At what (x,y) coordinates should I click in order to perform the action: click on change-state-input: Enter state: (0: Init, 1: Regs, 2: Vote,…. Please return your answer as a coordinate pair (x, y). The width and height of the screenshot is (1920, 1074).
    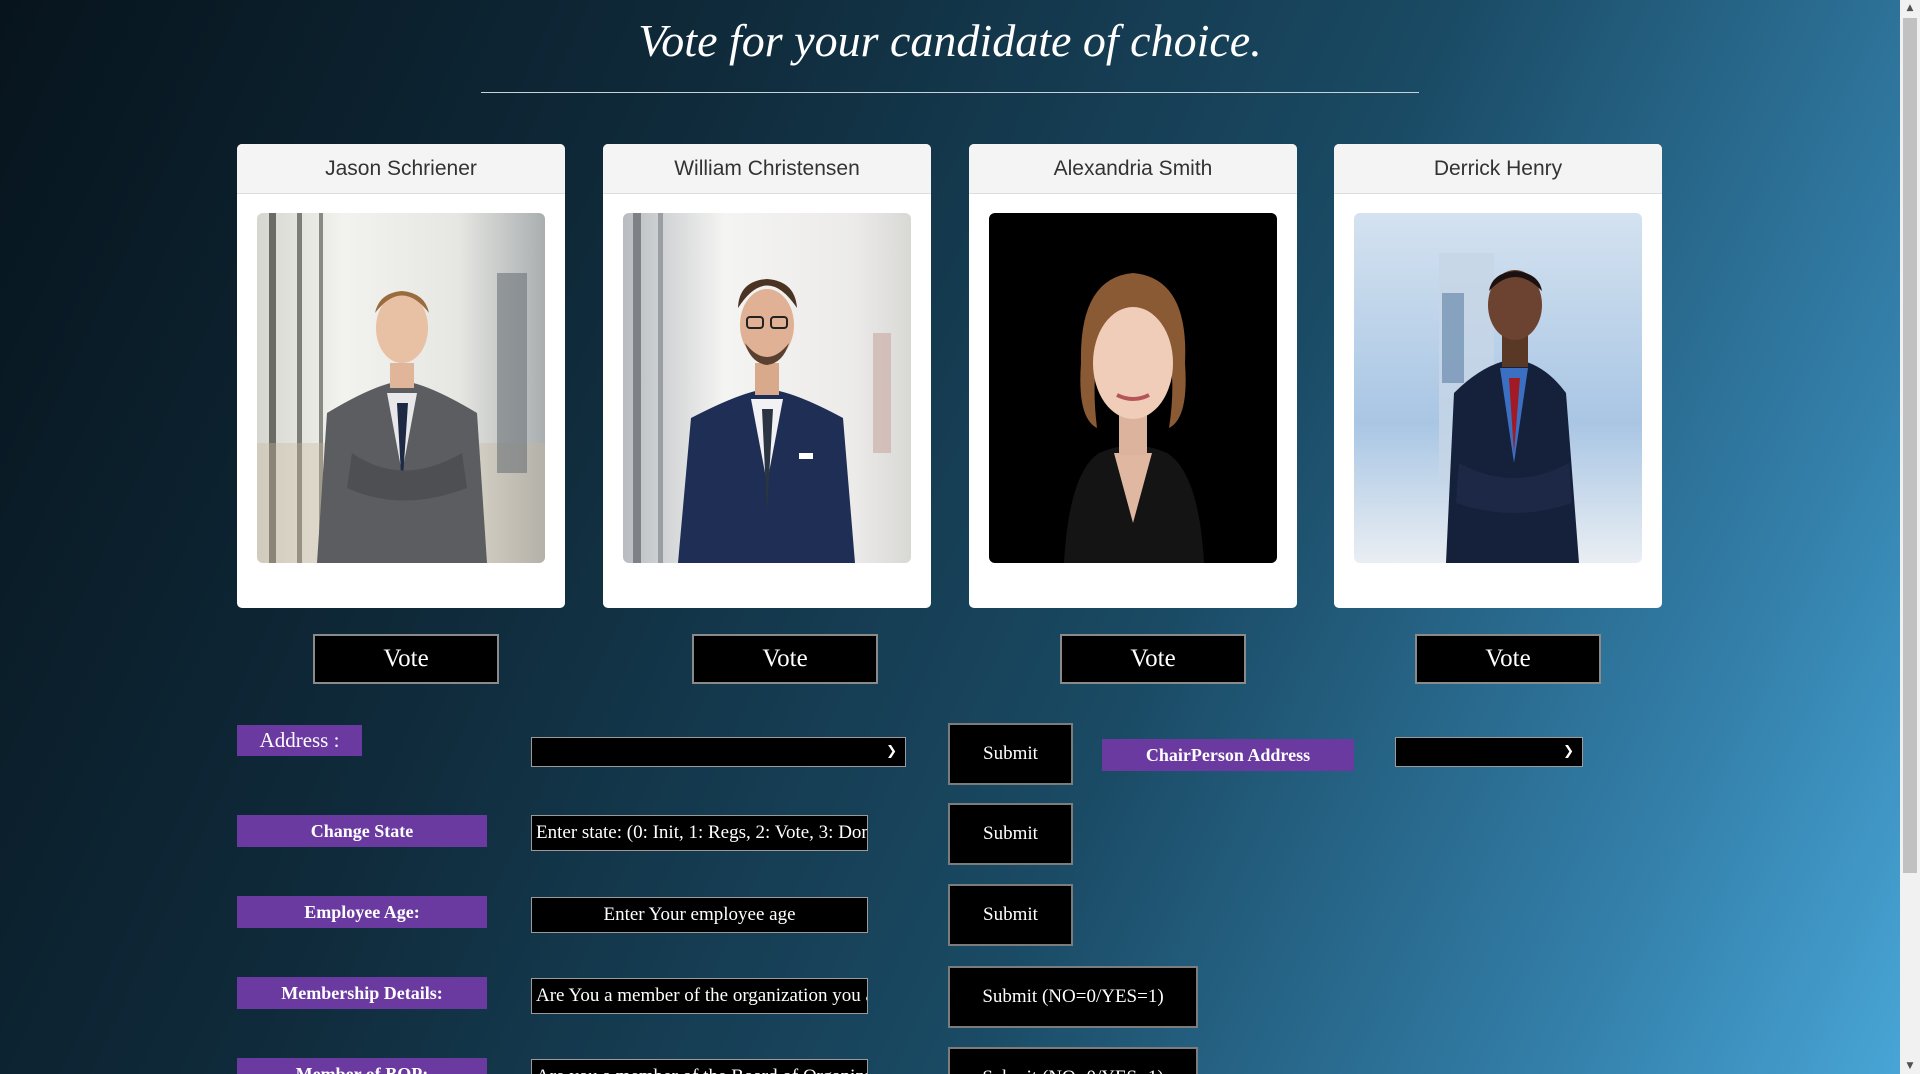
    Looking at the image, I should click on (699, 833).